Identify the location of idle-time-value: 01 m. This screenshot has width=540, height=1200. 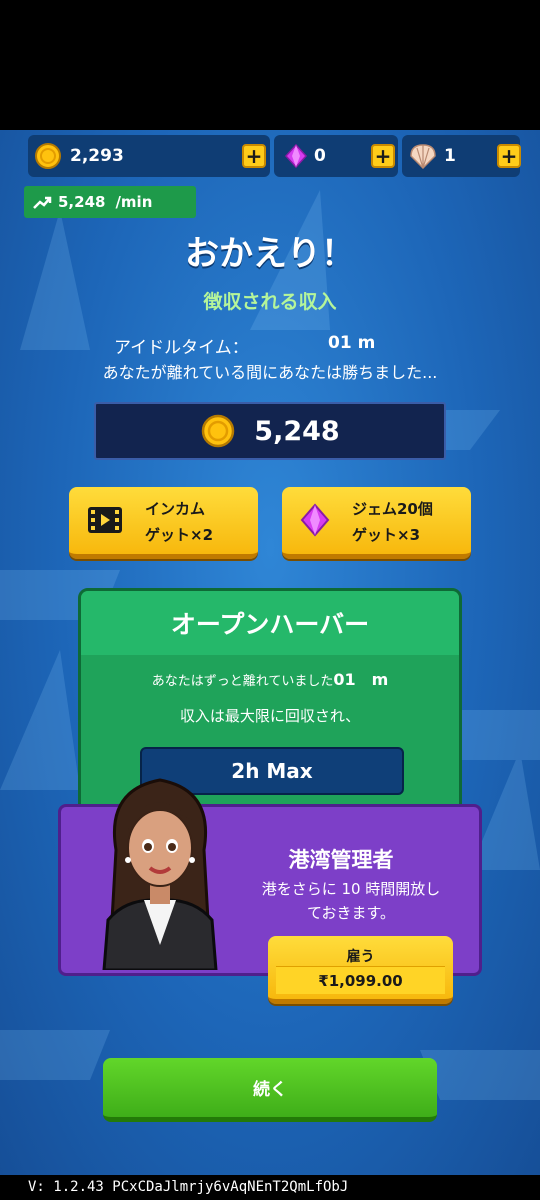
(352, 343).